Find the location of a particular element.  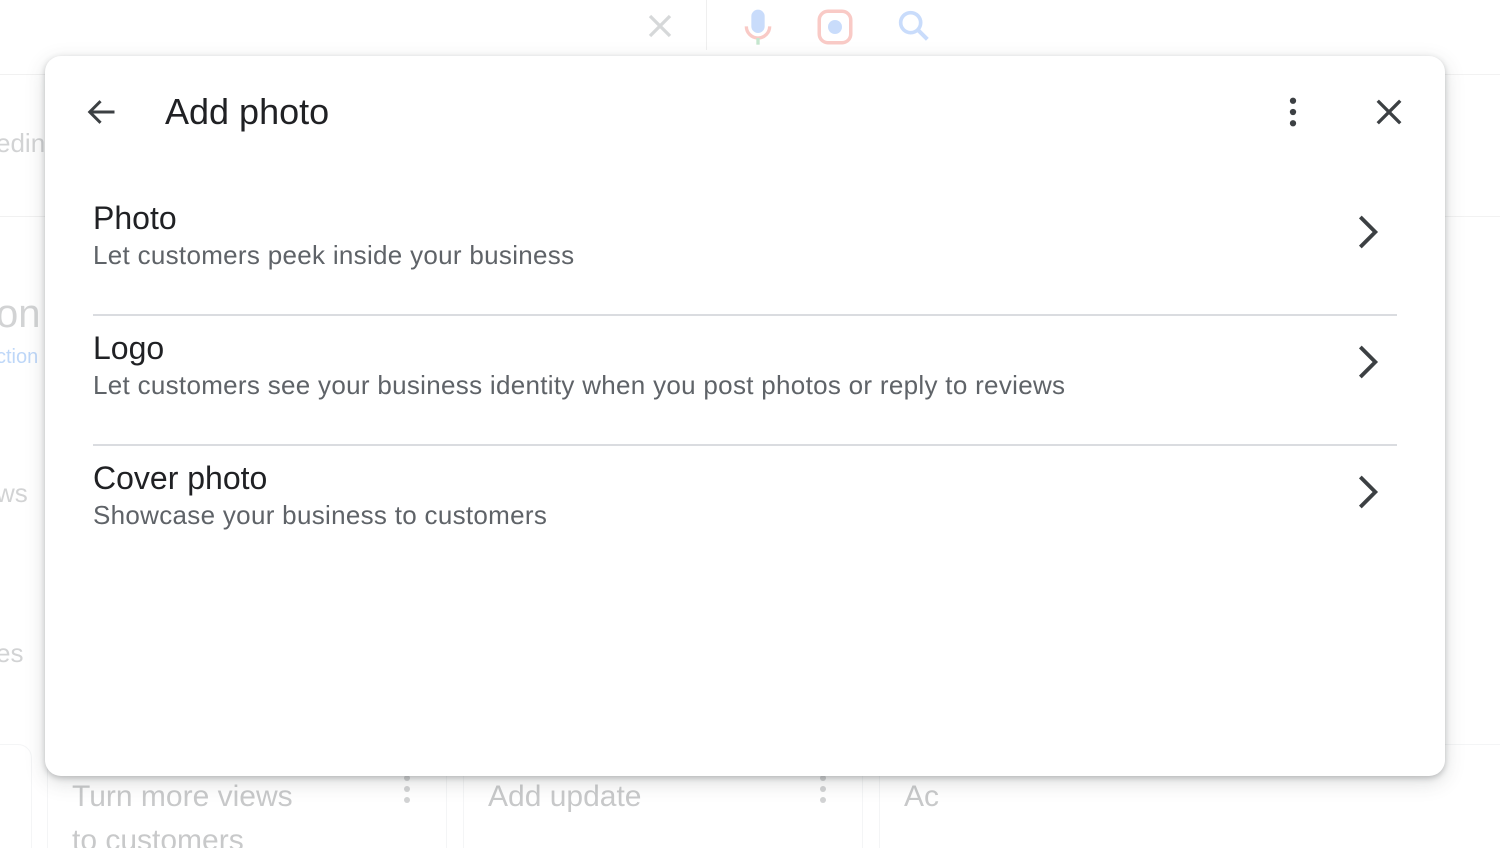

dialog-header: Add photo is located at coordinates (745, 112).